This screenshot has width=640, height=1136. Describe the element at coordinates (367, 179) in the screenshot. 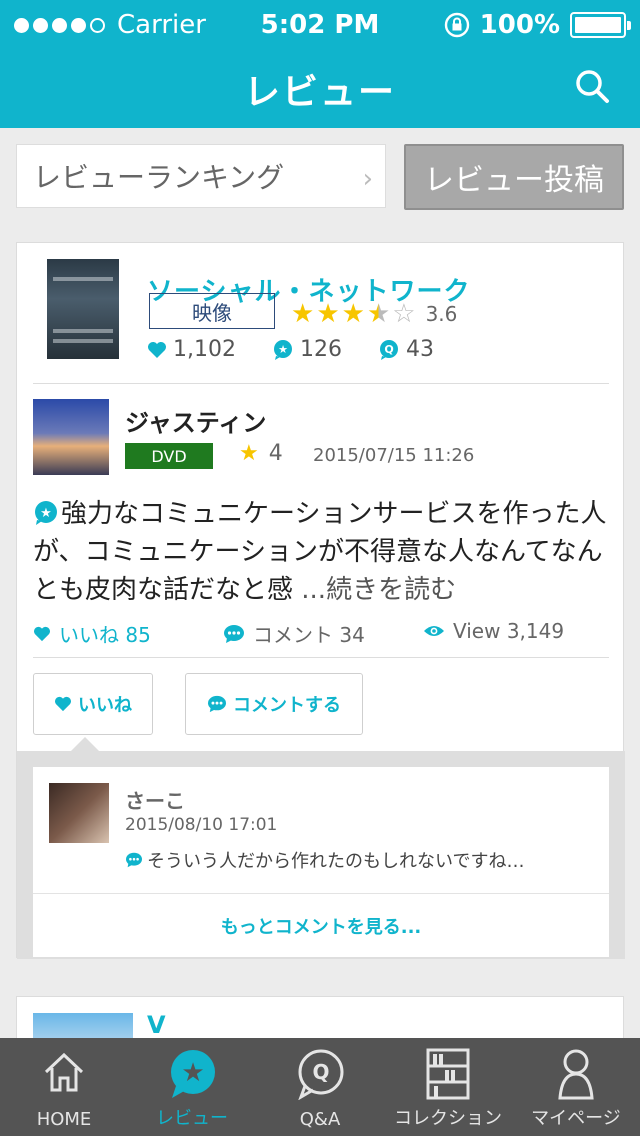

I see `chevron-right-icon: ›` at that location.